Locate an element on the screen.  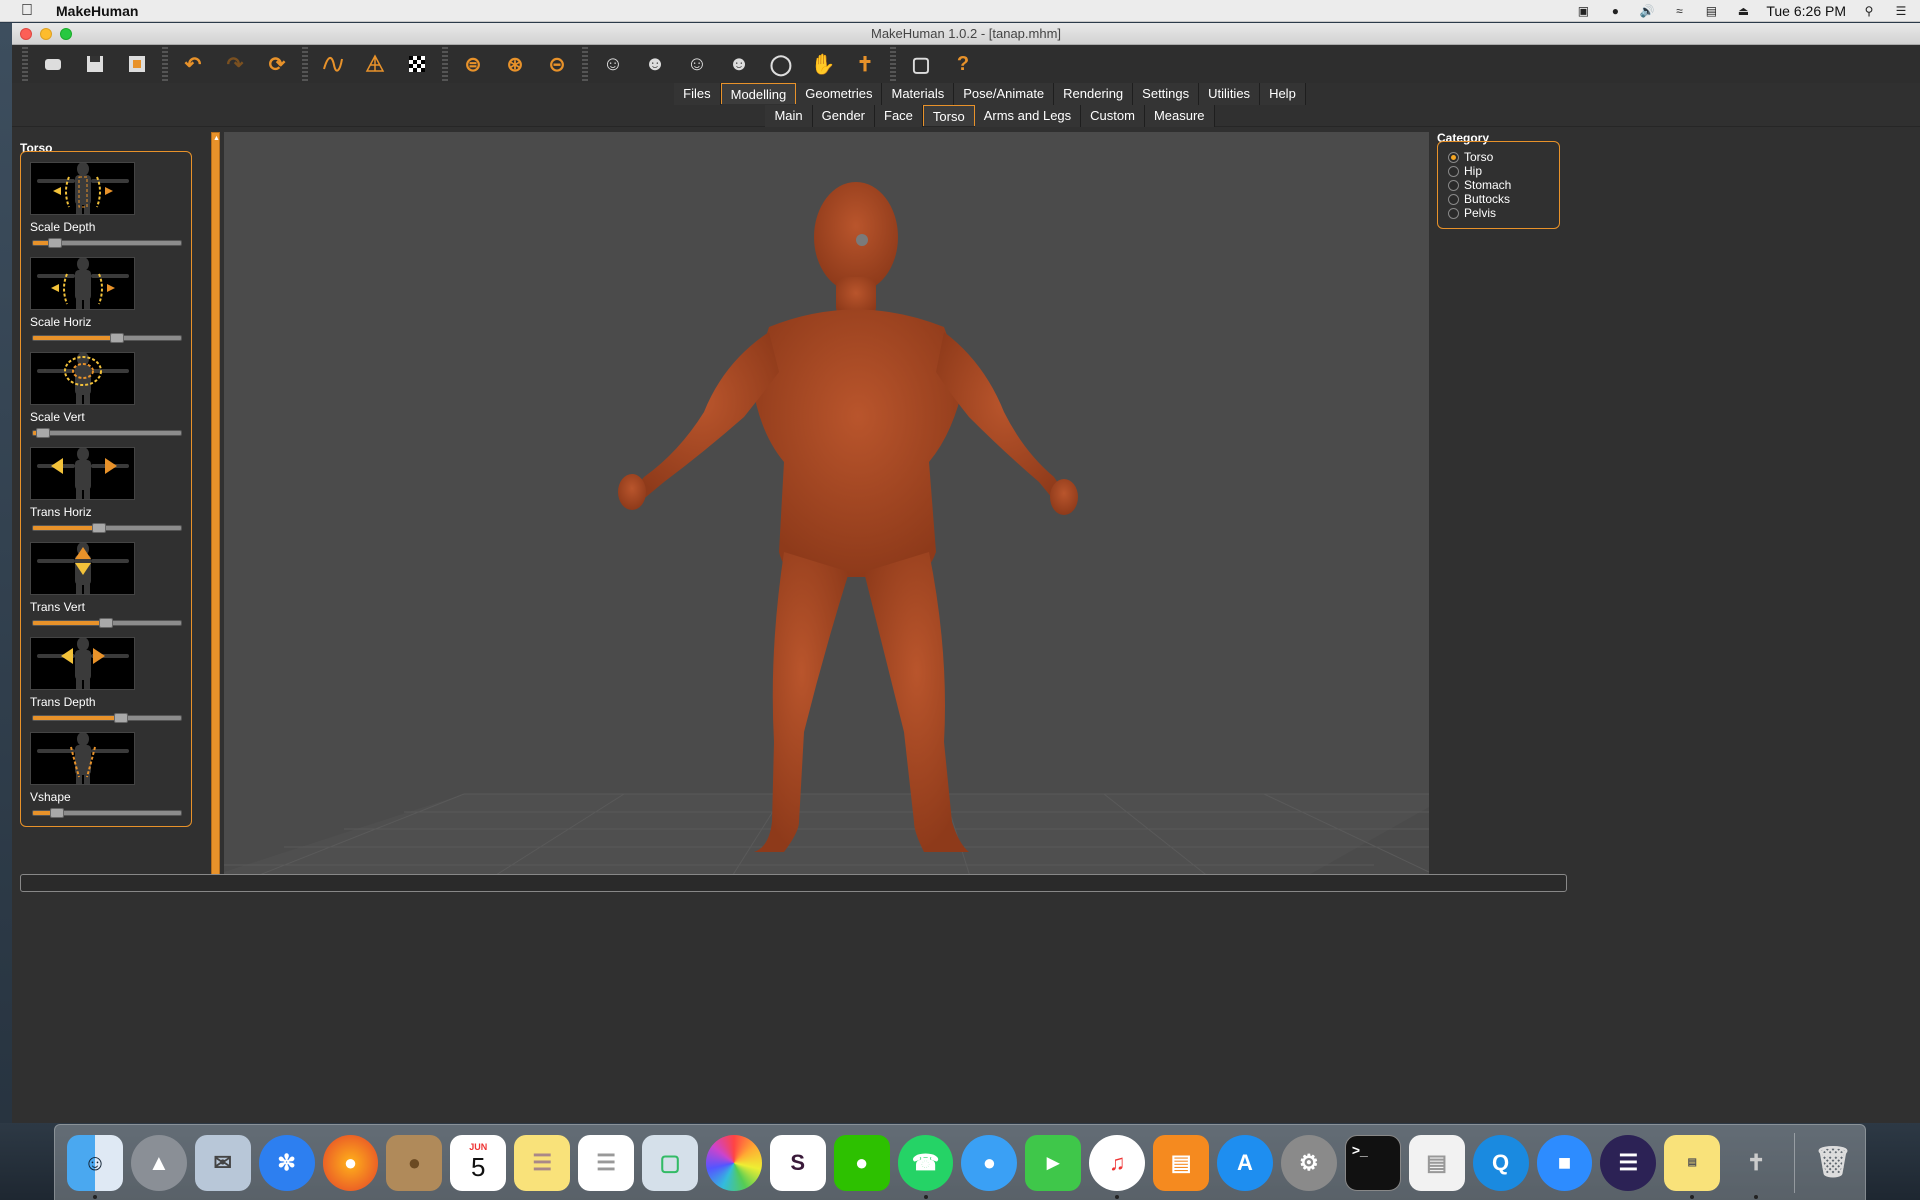
zoom-window-button is located at coordinates (66, 34).